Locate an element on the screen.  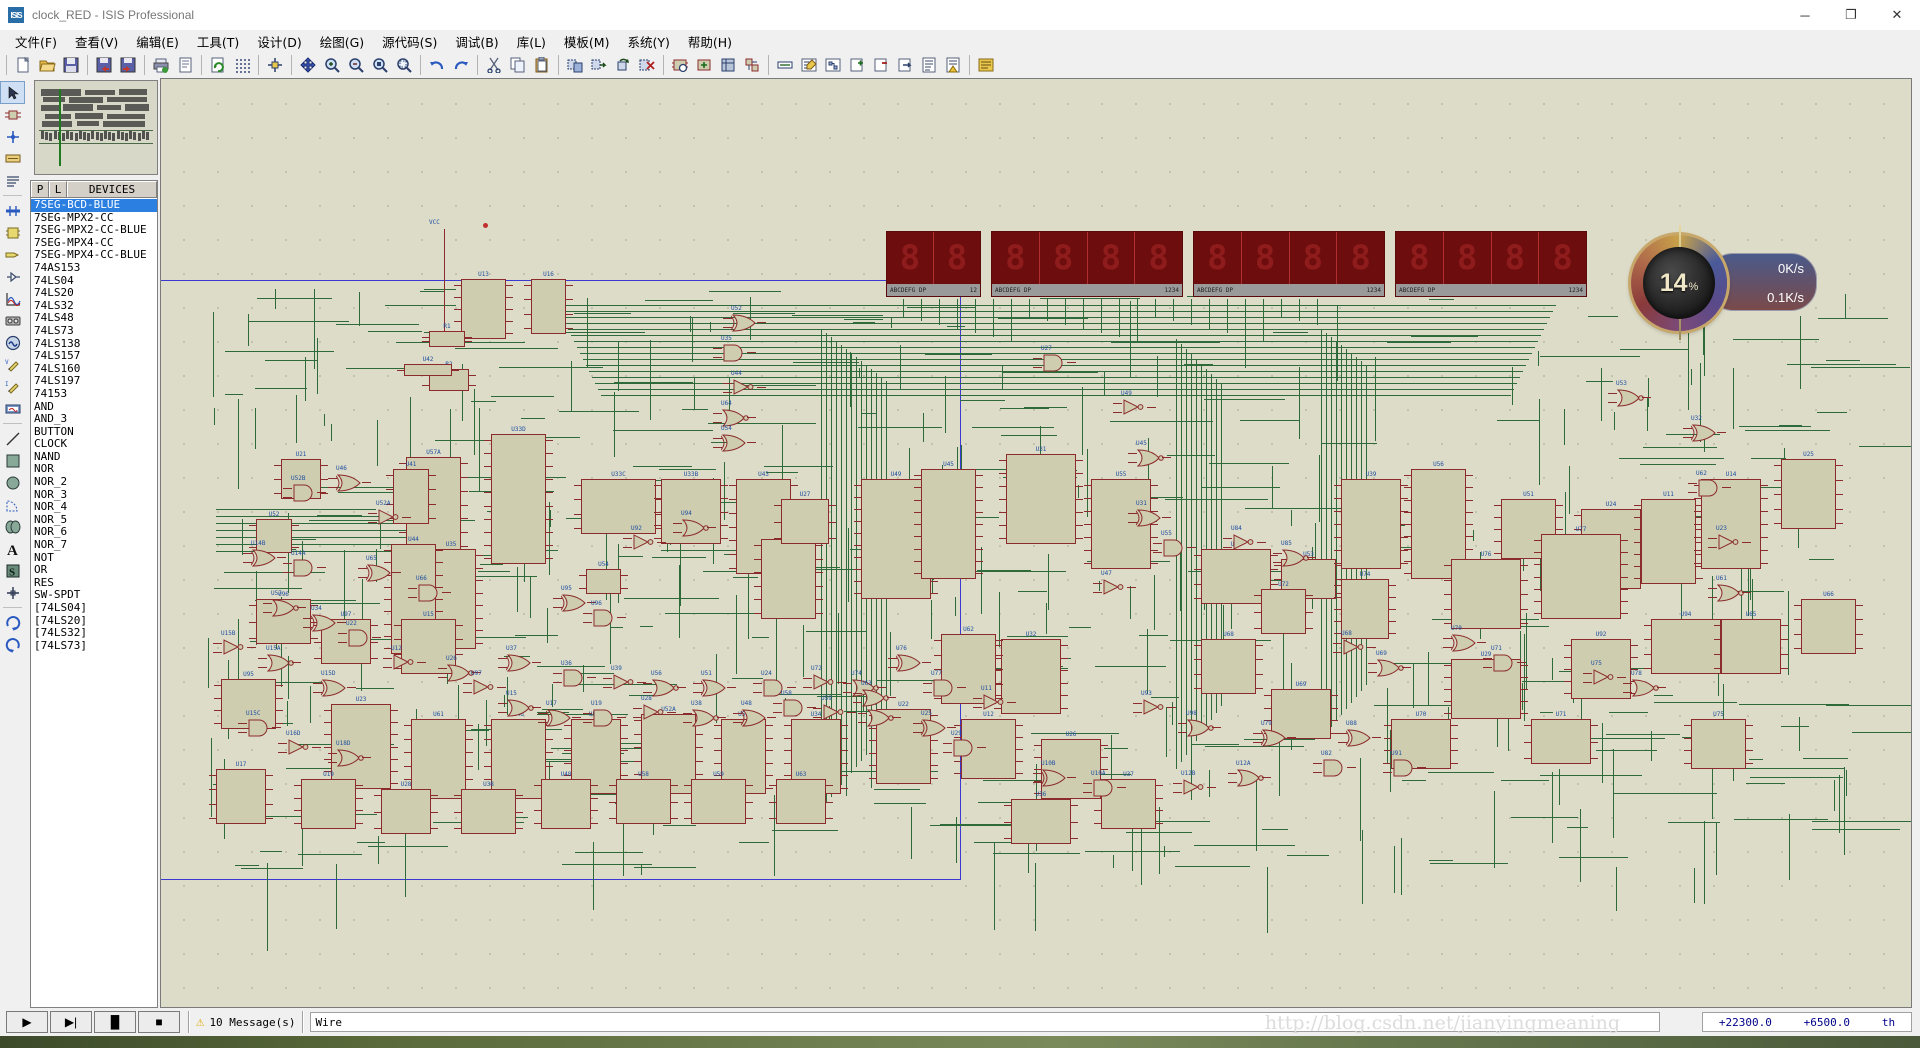
ic-component: U68 is located at coordinates (1228, 662).